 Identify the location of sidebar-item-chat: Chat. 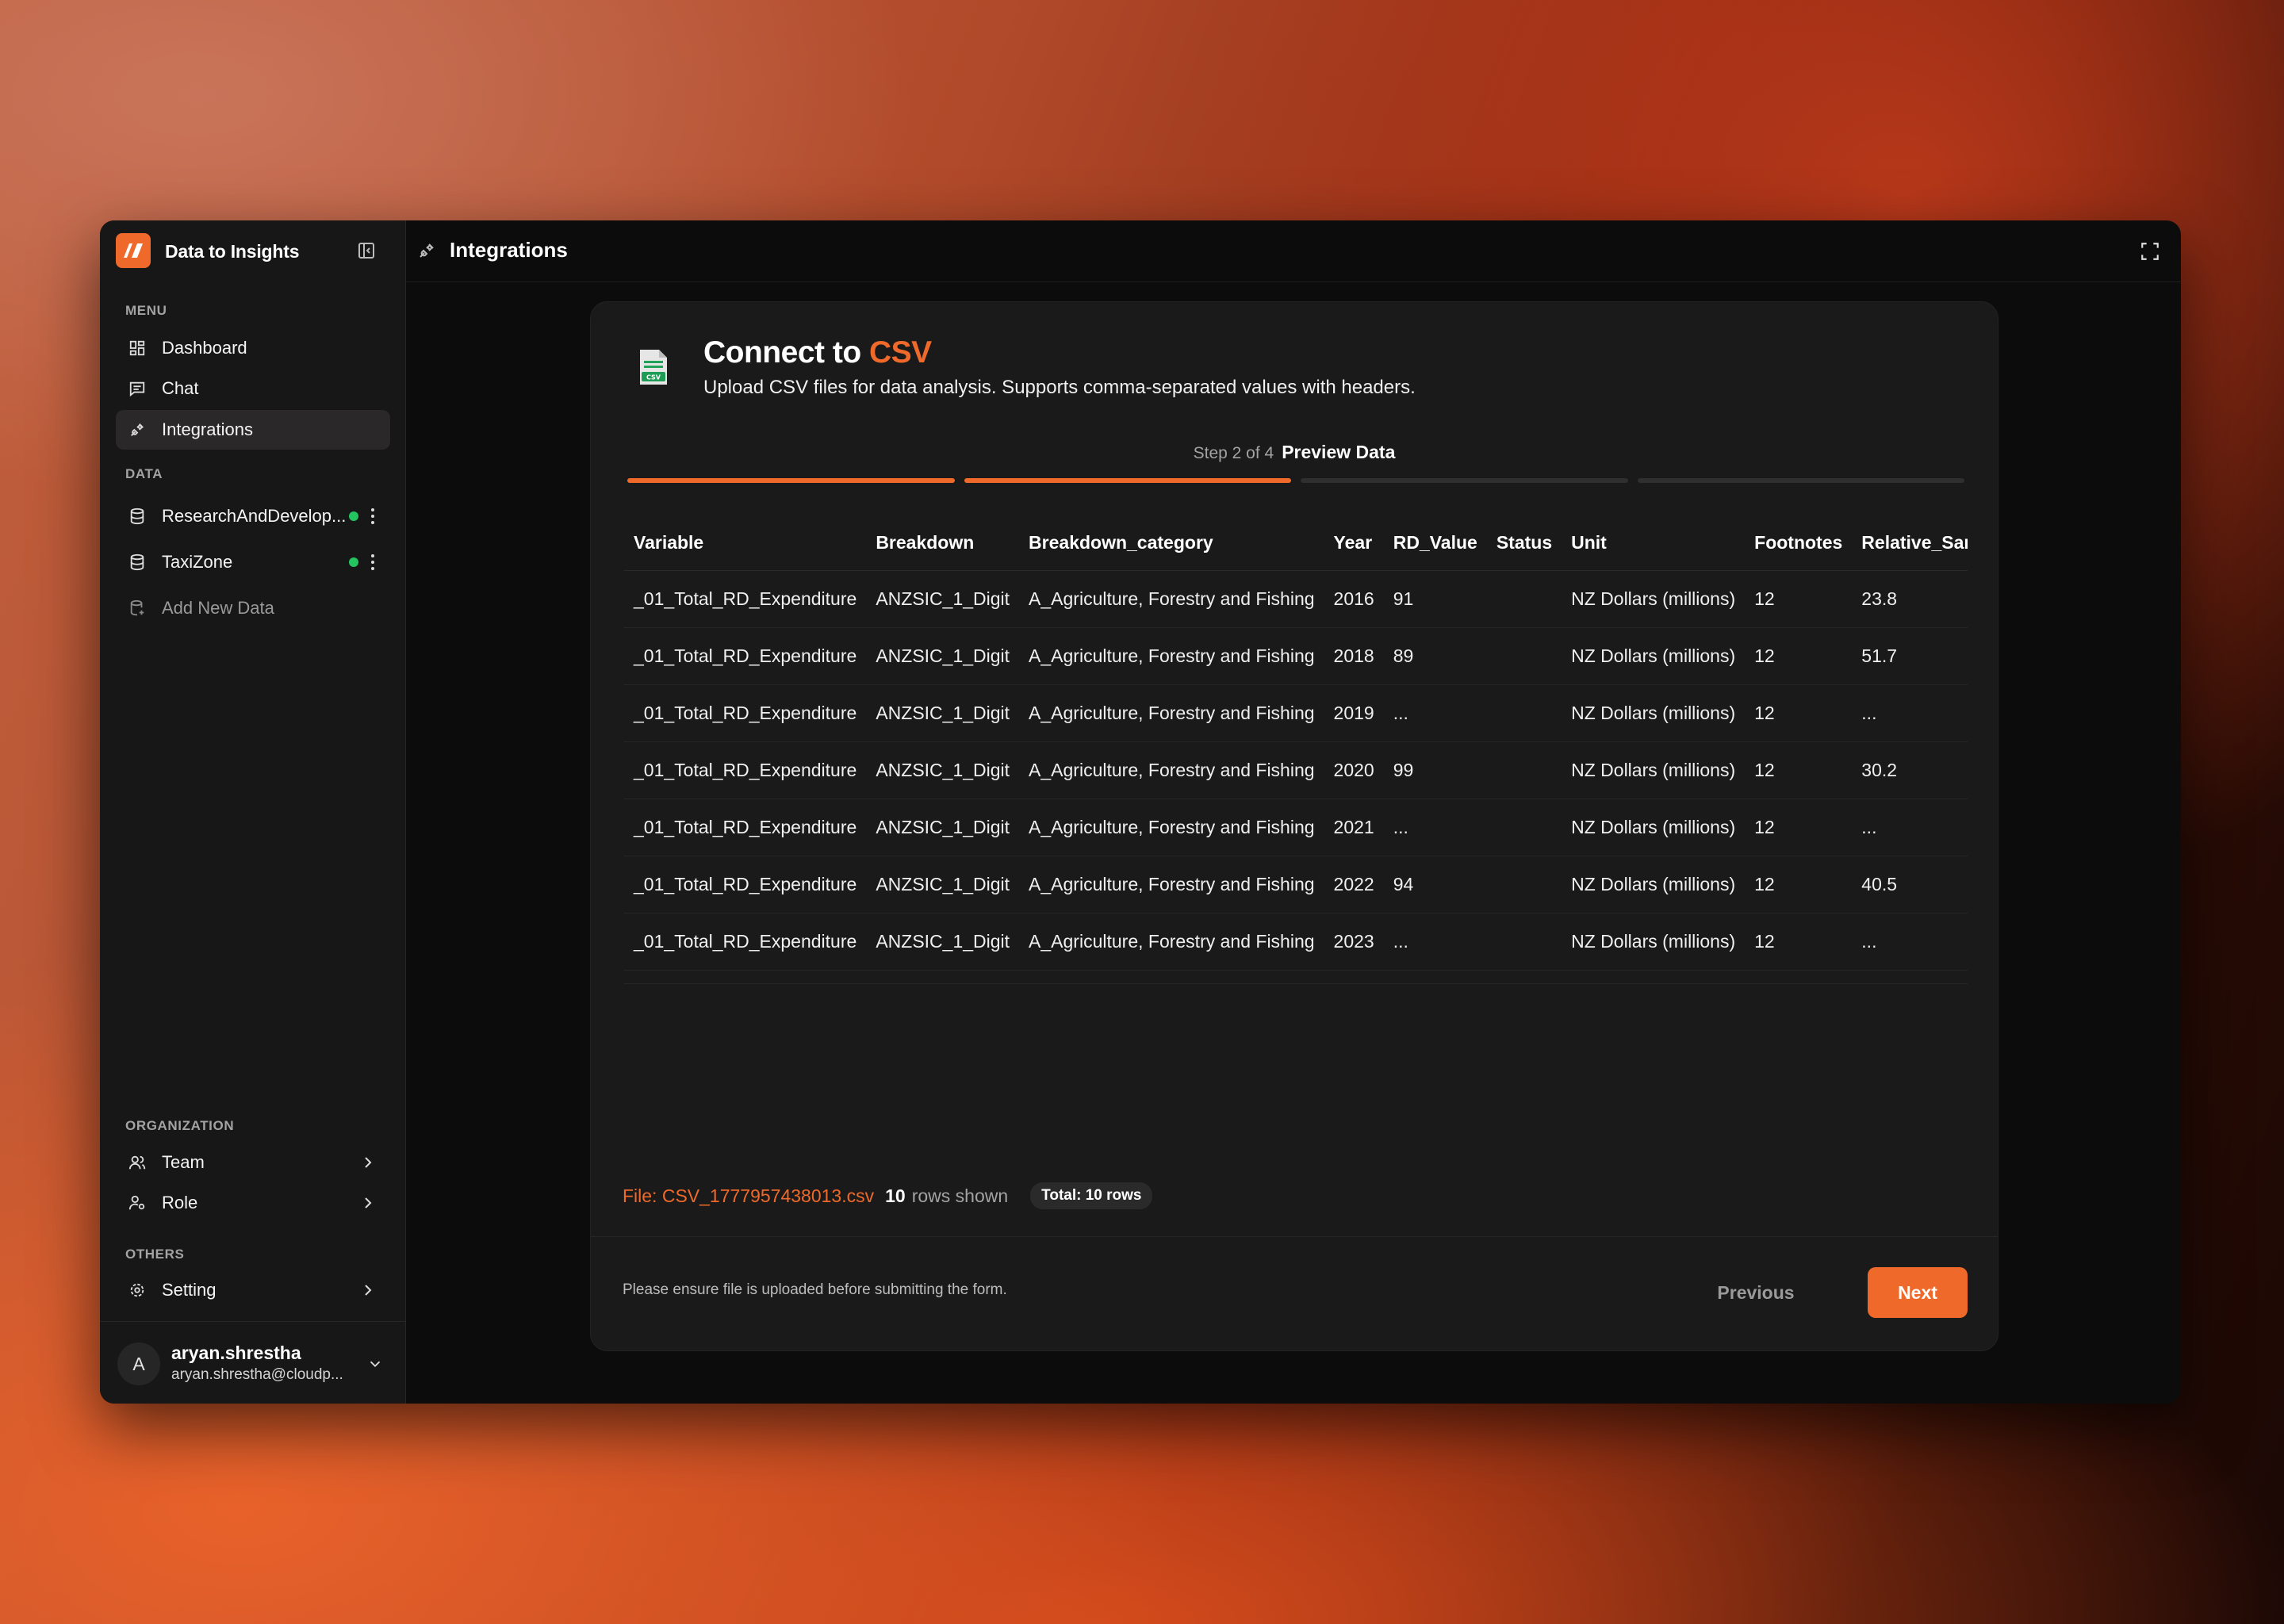
(253, 388).